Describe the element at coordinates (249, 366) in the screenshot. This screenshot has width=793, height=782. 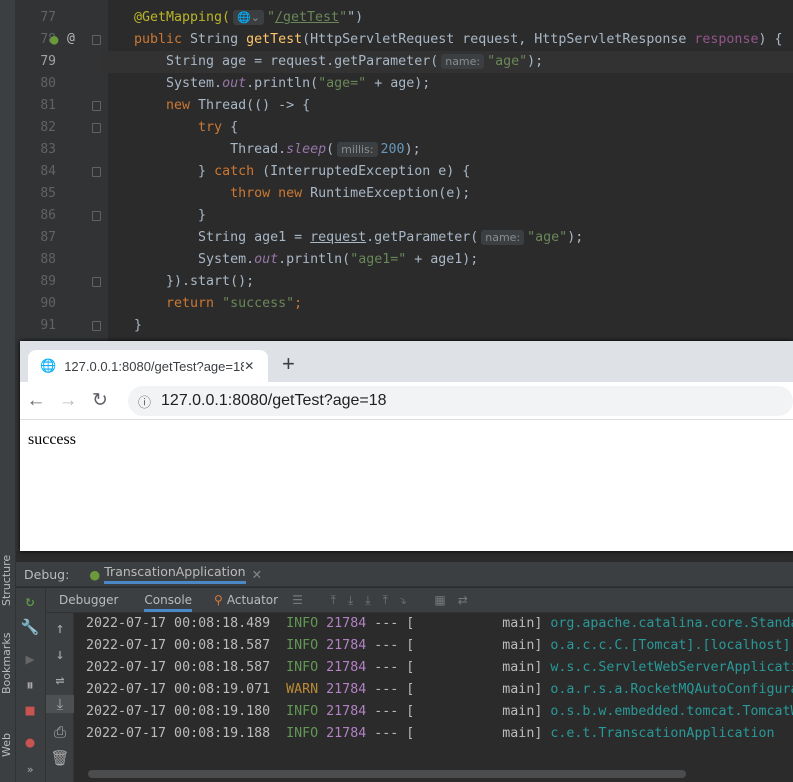
I see `close-tab-icon: ✕` at that location.